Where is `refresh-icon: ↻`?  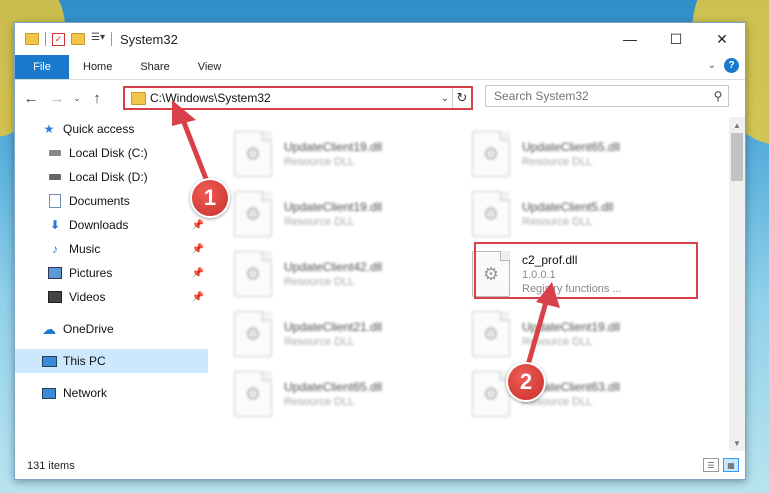
refresh-icon: ↻ is located at coordinates (461, 98).